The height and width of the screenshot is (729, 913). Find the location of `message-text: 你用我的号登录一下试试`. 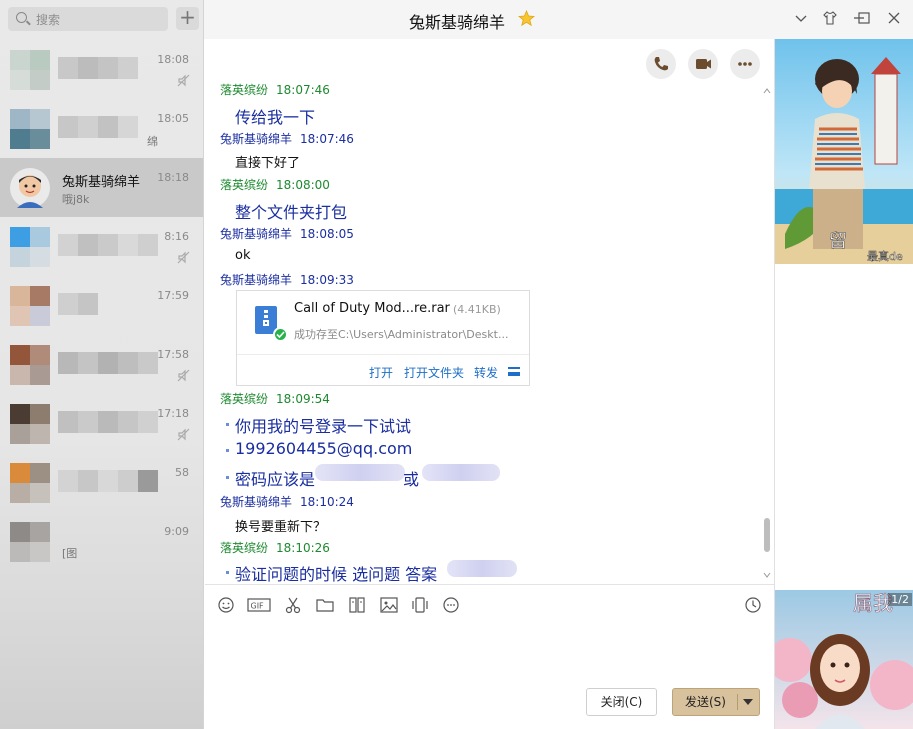

message-text: 你用我的号登录一下试试 is located at coordinates (323, 425).